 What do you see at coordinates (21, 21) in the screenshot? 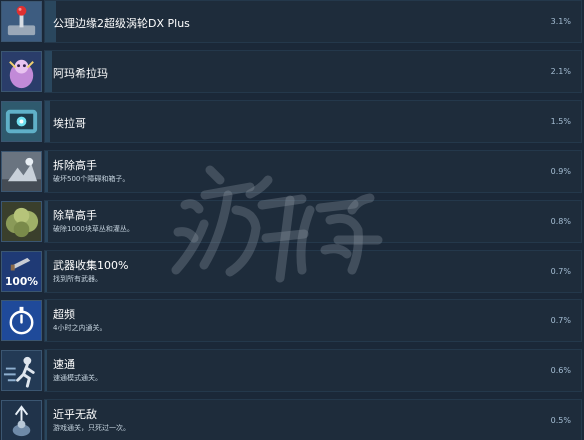
I see `arcade-joystick-icon` at bounding box center [21, 21].